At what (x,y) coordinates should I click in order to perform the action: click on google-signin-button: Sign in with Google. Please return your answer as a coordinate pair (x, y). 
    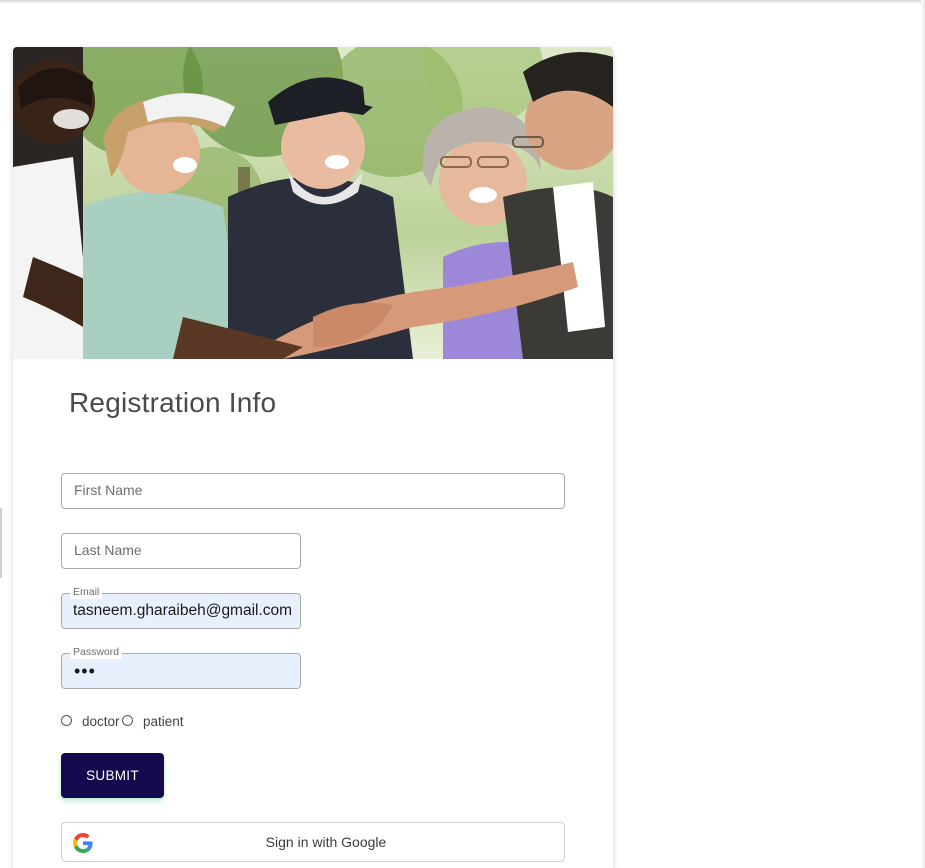
    Looking at the image, I should click on (313, 842).